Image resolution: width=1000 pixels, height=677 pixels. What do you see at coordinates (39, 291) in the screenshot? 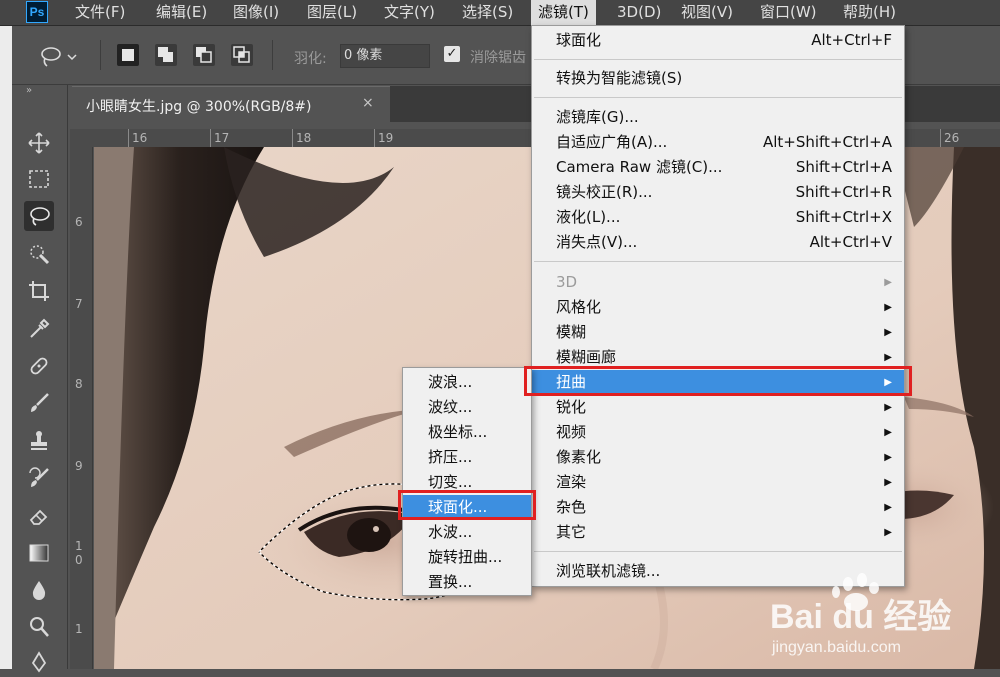
I see `crop-tool-icon` at bounding box center [39, 291].